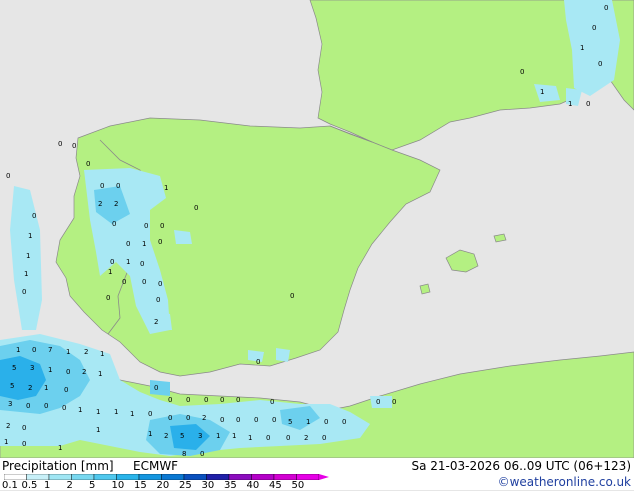 The image size is (634, 491). What do you see at coordinates (47, 485) in the screenshot?
I see `scale-tick-label: 1` at bounding box center [47, 485].